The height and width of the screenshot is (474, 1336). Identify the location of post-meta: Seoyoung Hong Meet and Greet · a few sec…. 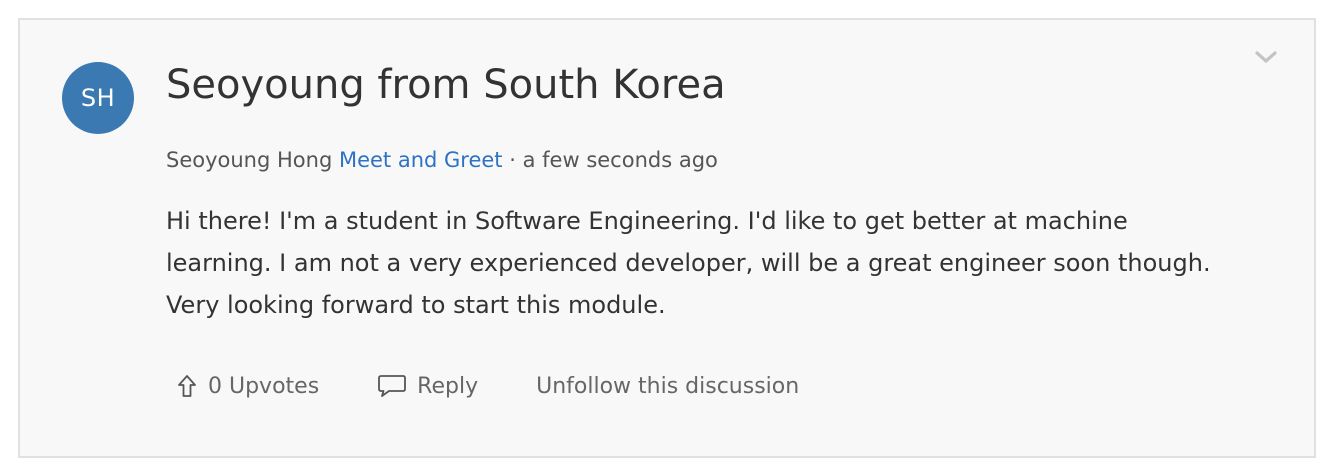
(442, 160).